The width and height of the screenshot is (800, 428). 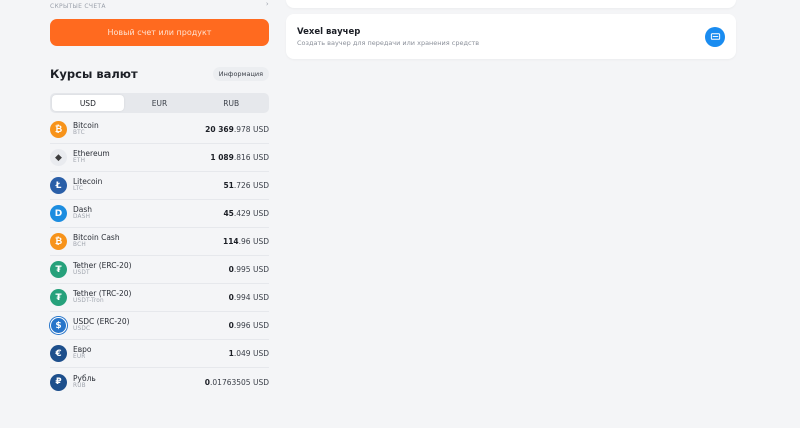 I want to click on rate-row: ◆ Ethereum ETH 1 089.816 USD, so click(x=159, y=158).